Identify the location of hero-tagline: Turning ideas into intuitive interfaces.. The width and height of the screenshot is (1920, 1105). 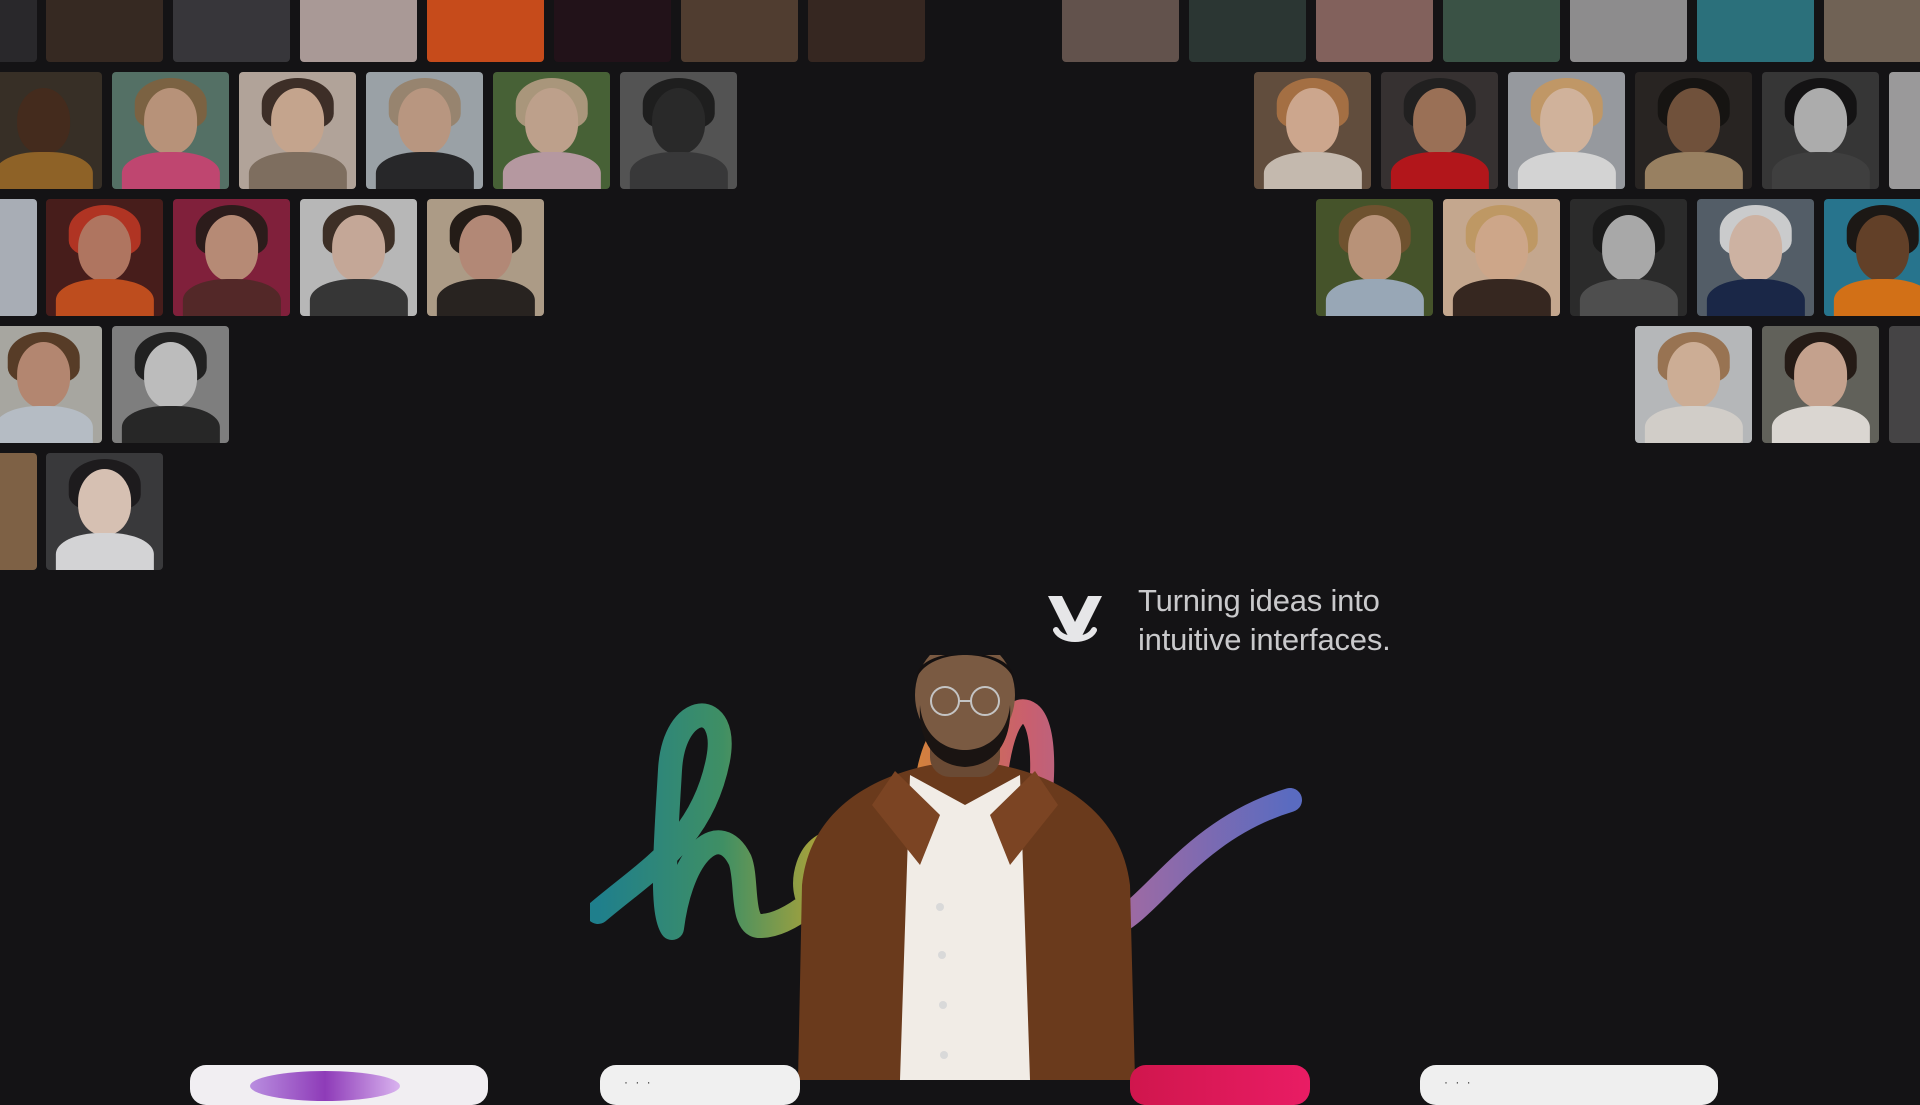
(1308, 620).